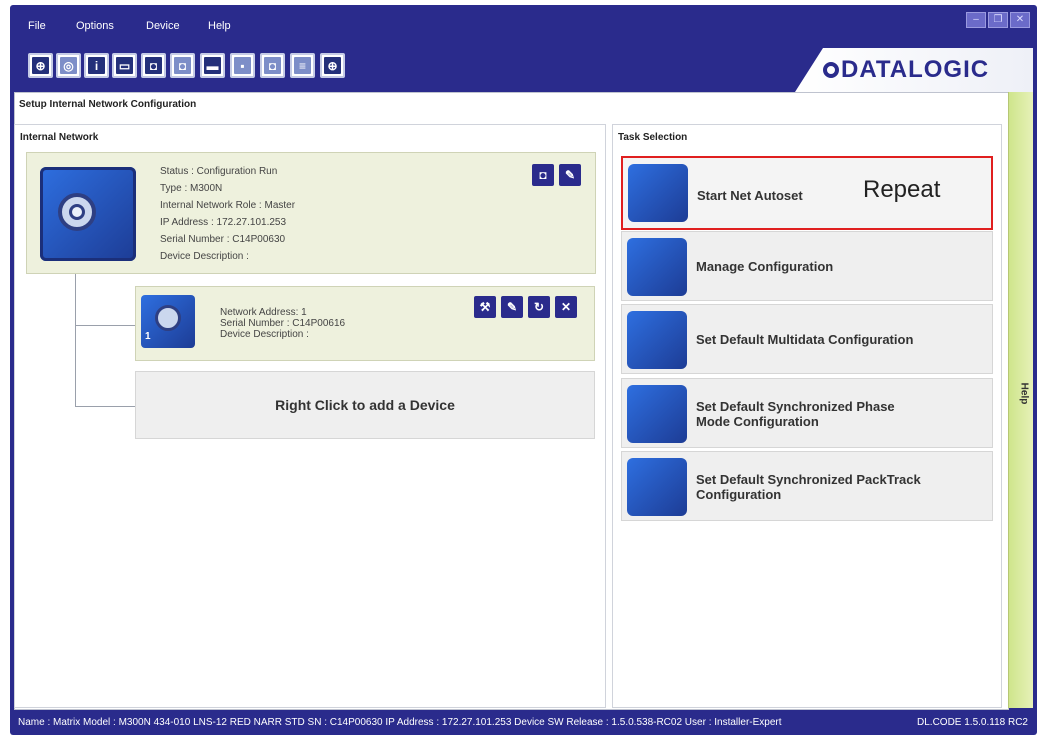 The height and width of the screenshot is (740, 1040). What do you see at coordinates (556, 175) in the screenshot?
I see `master-actions: ◘ ✎` at bounding box center [556, 175].